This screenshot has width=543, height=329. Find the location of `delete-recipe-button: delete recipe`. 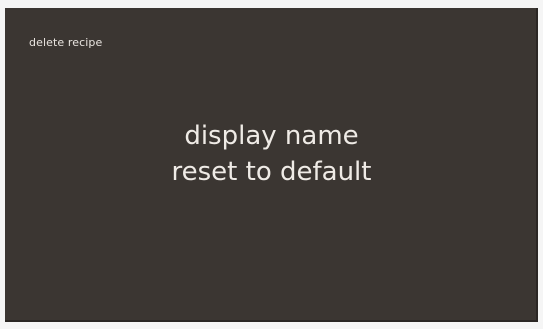

delete-recipe-button: delete recipe is located at coordinates (65, 43).